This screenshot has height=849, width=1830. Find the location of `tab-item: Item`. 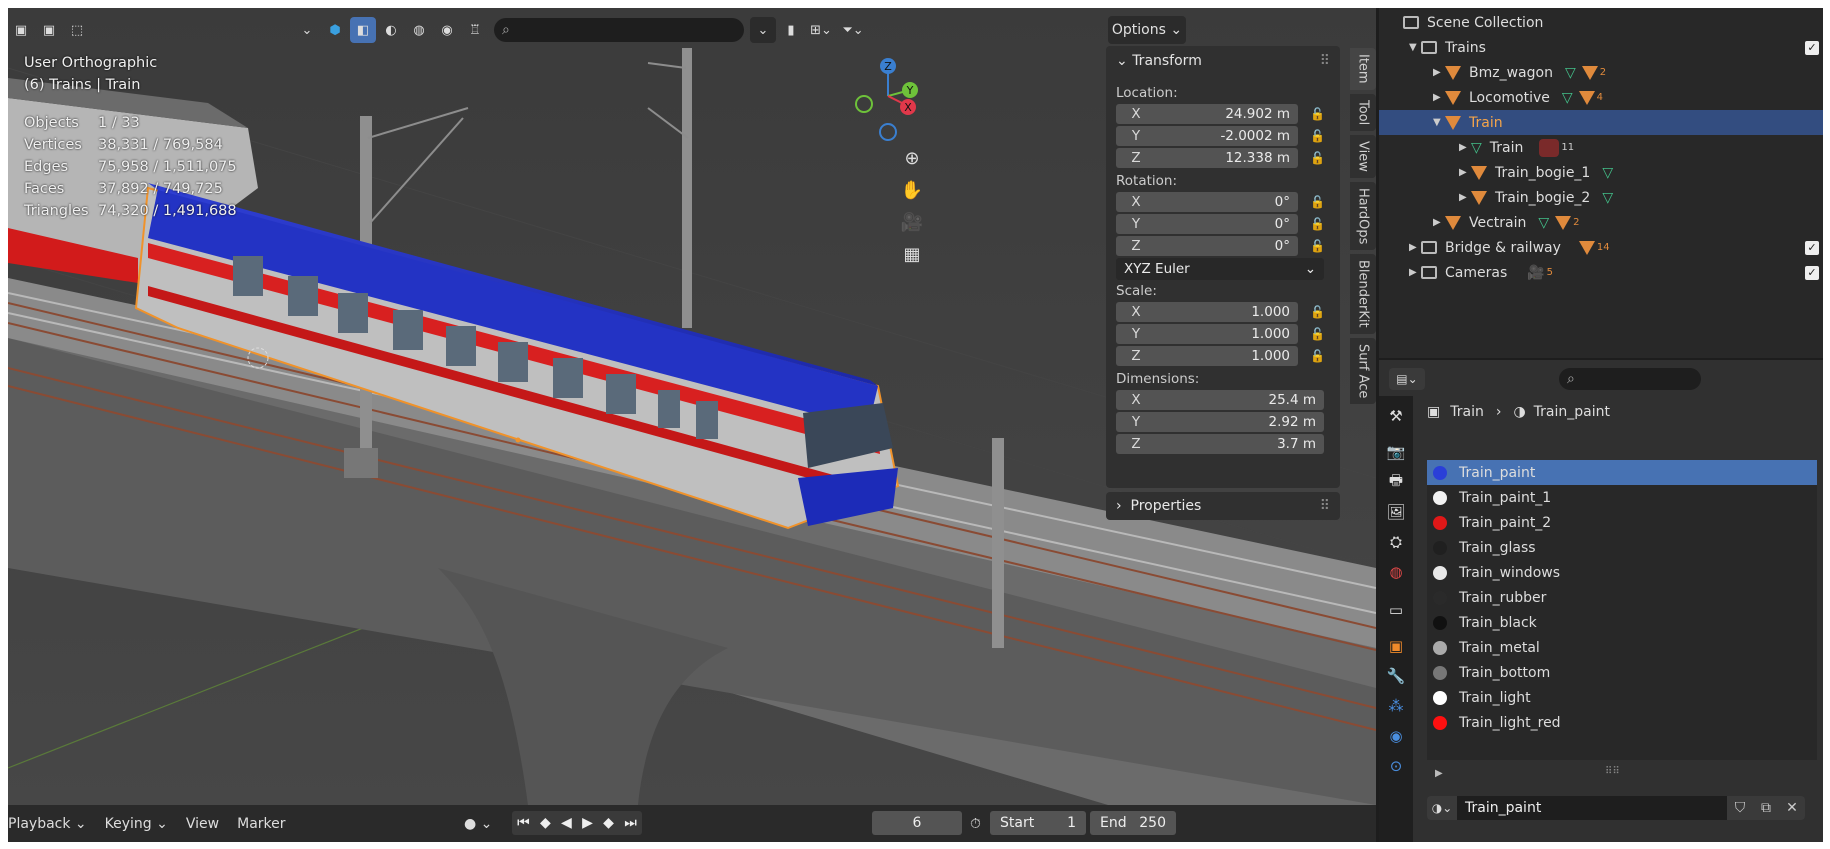

tab-item: Item is located at coordinates (1363, 69).